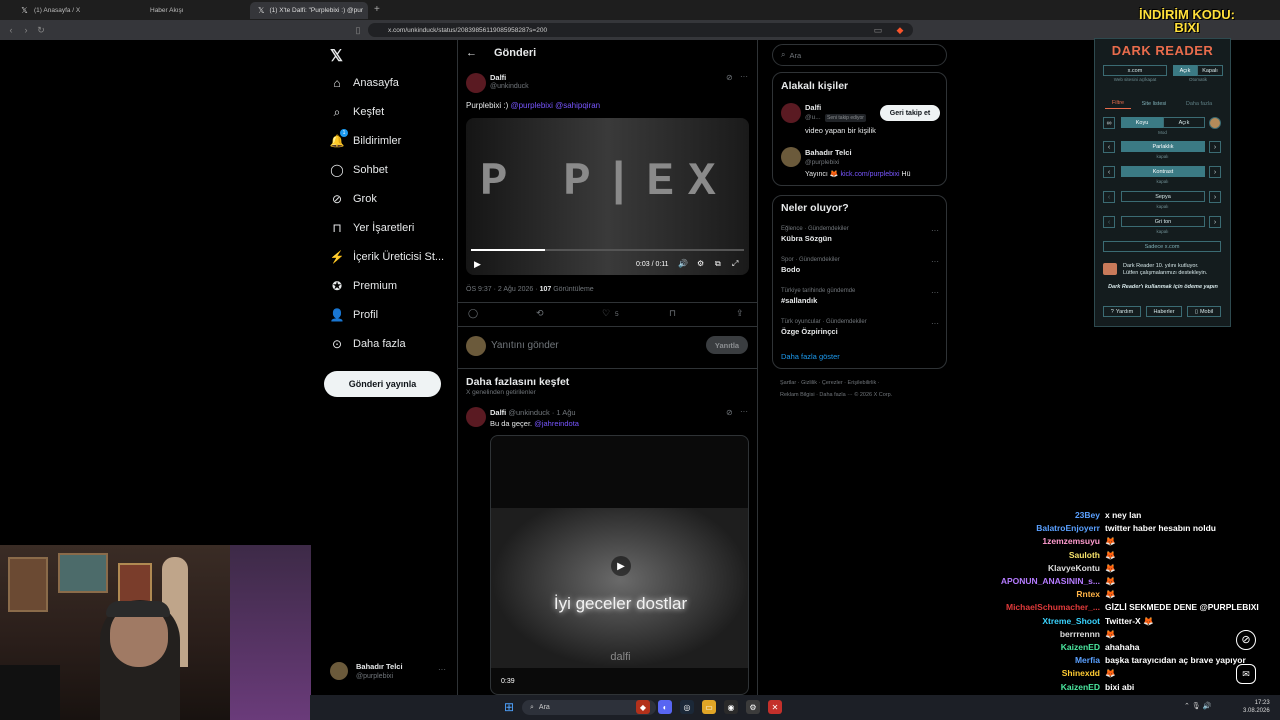 The width and height of the screenshot is (1280, 720). I want to click on chat-username: berrrennn, so click(1047, 635).